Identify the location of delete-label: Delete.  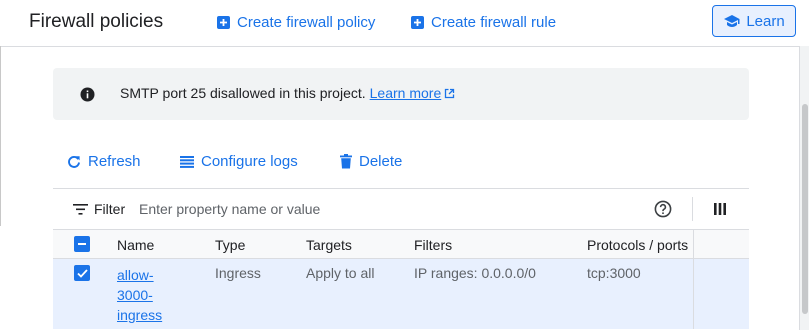
(381, 161).